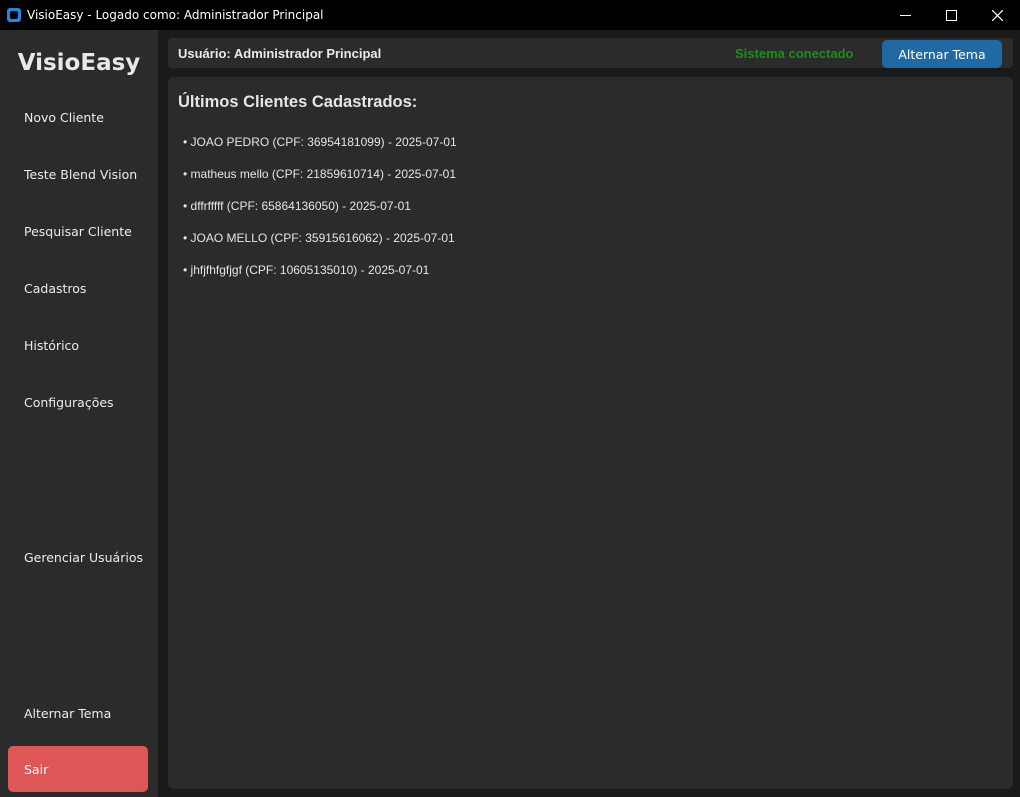 The width and height of the screenshot is (1020, 797). I want to click on sidebar-item-cadastros: Cadastros, so click(55, 288).